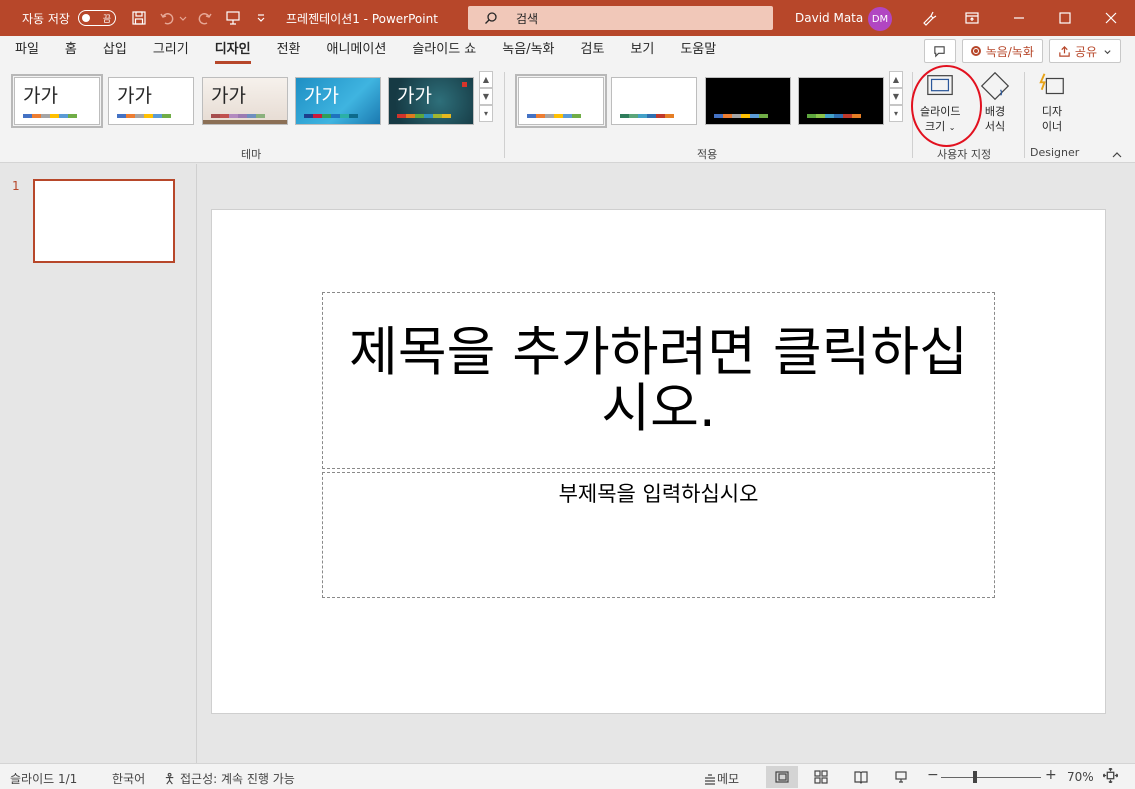  What do you see at coordinates (620, 18) in the screenshot?
I see `search-box: 검색` at bounding box center [620, 18].